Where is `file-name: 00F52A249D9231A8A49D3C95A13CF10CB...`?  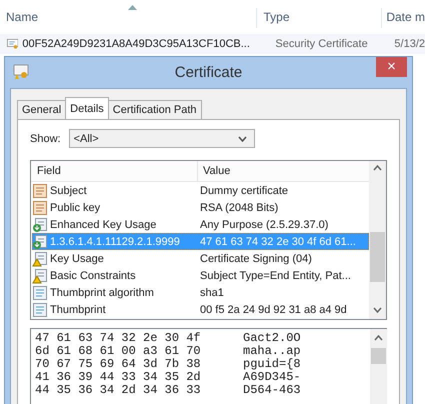 file-name: 00F52A249D9231A8A49D3C95A13CF10CB... is located at coordinates (140, 44).